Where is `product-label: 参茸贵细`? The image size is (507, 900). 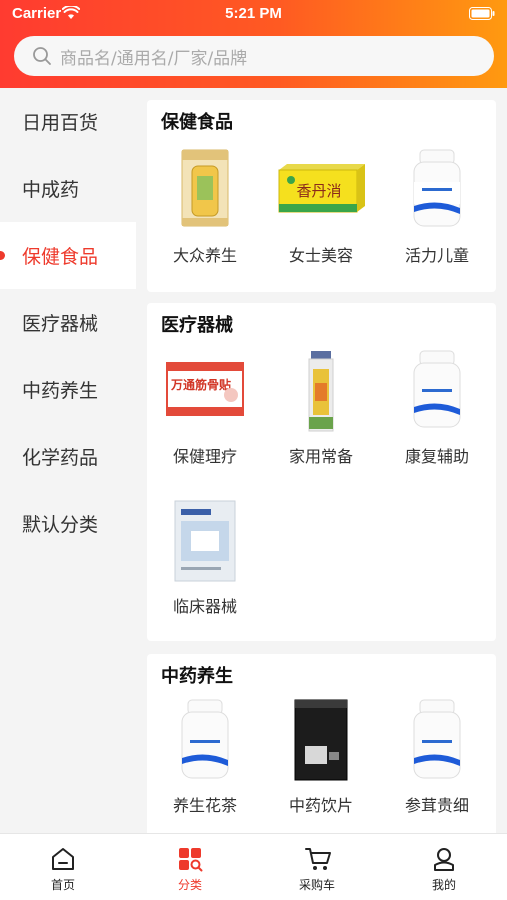
product-label: 参茸贵细 is located at coordinates (436, 805).